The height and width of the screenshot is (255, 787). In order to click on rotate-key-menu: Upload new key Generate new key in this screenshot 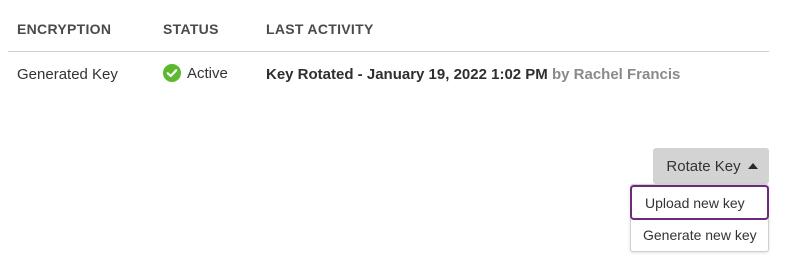, I will do `click(699, 218)`.